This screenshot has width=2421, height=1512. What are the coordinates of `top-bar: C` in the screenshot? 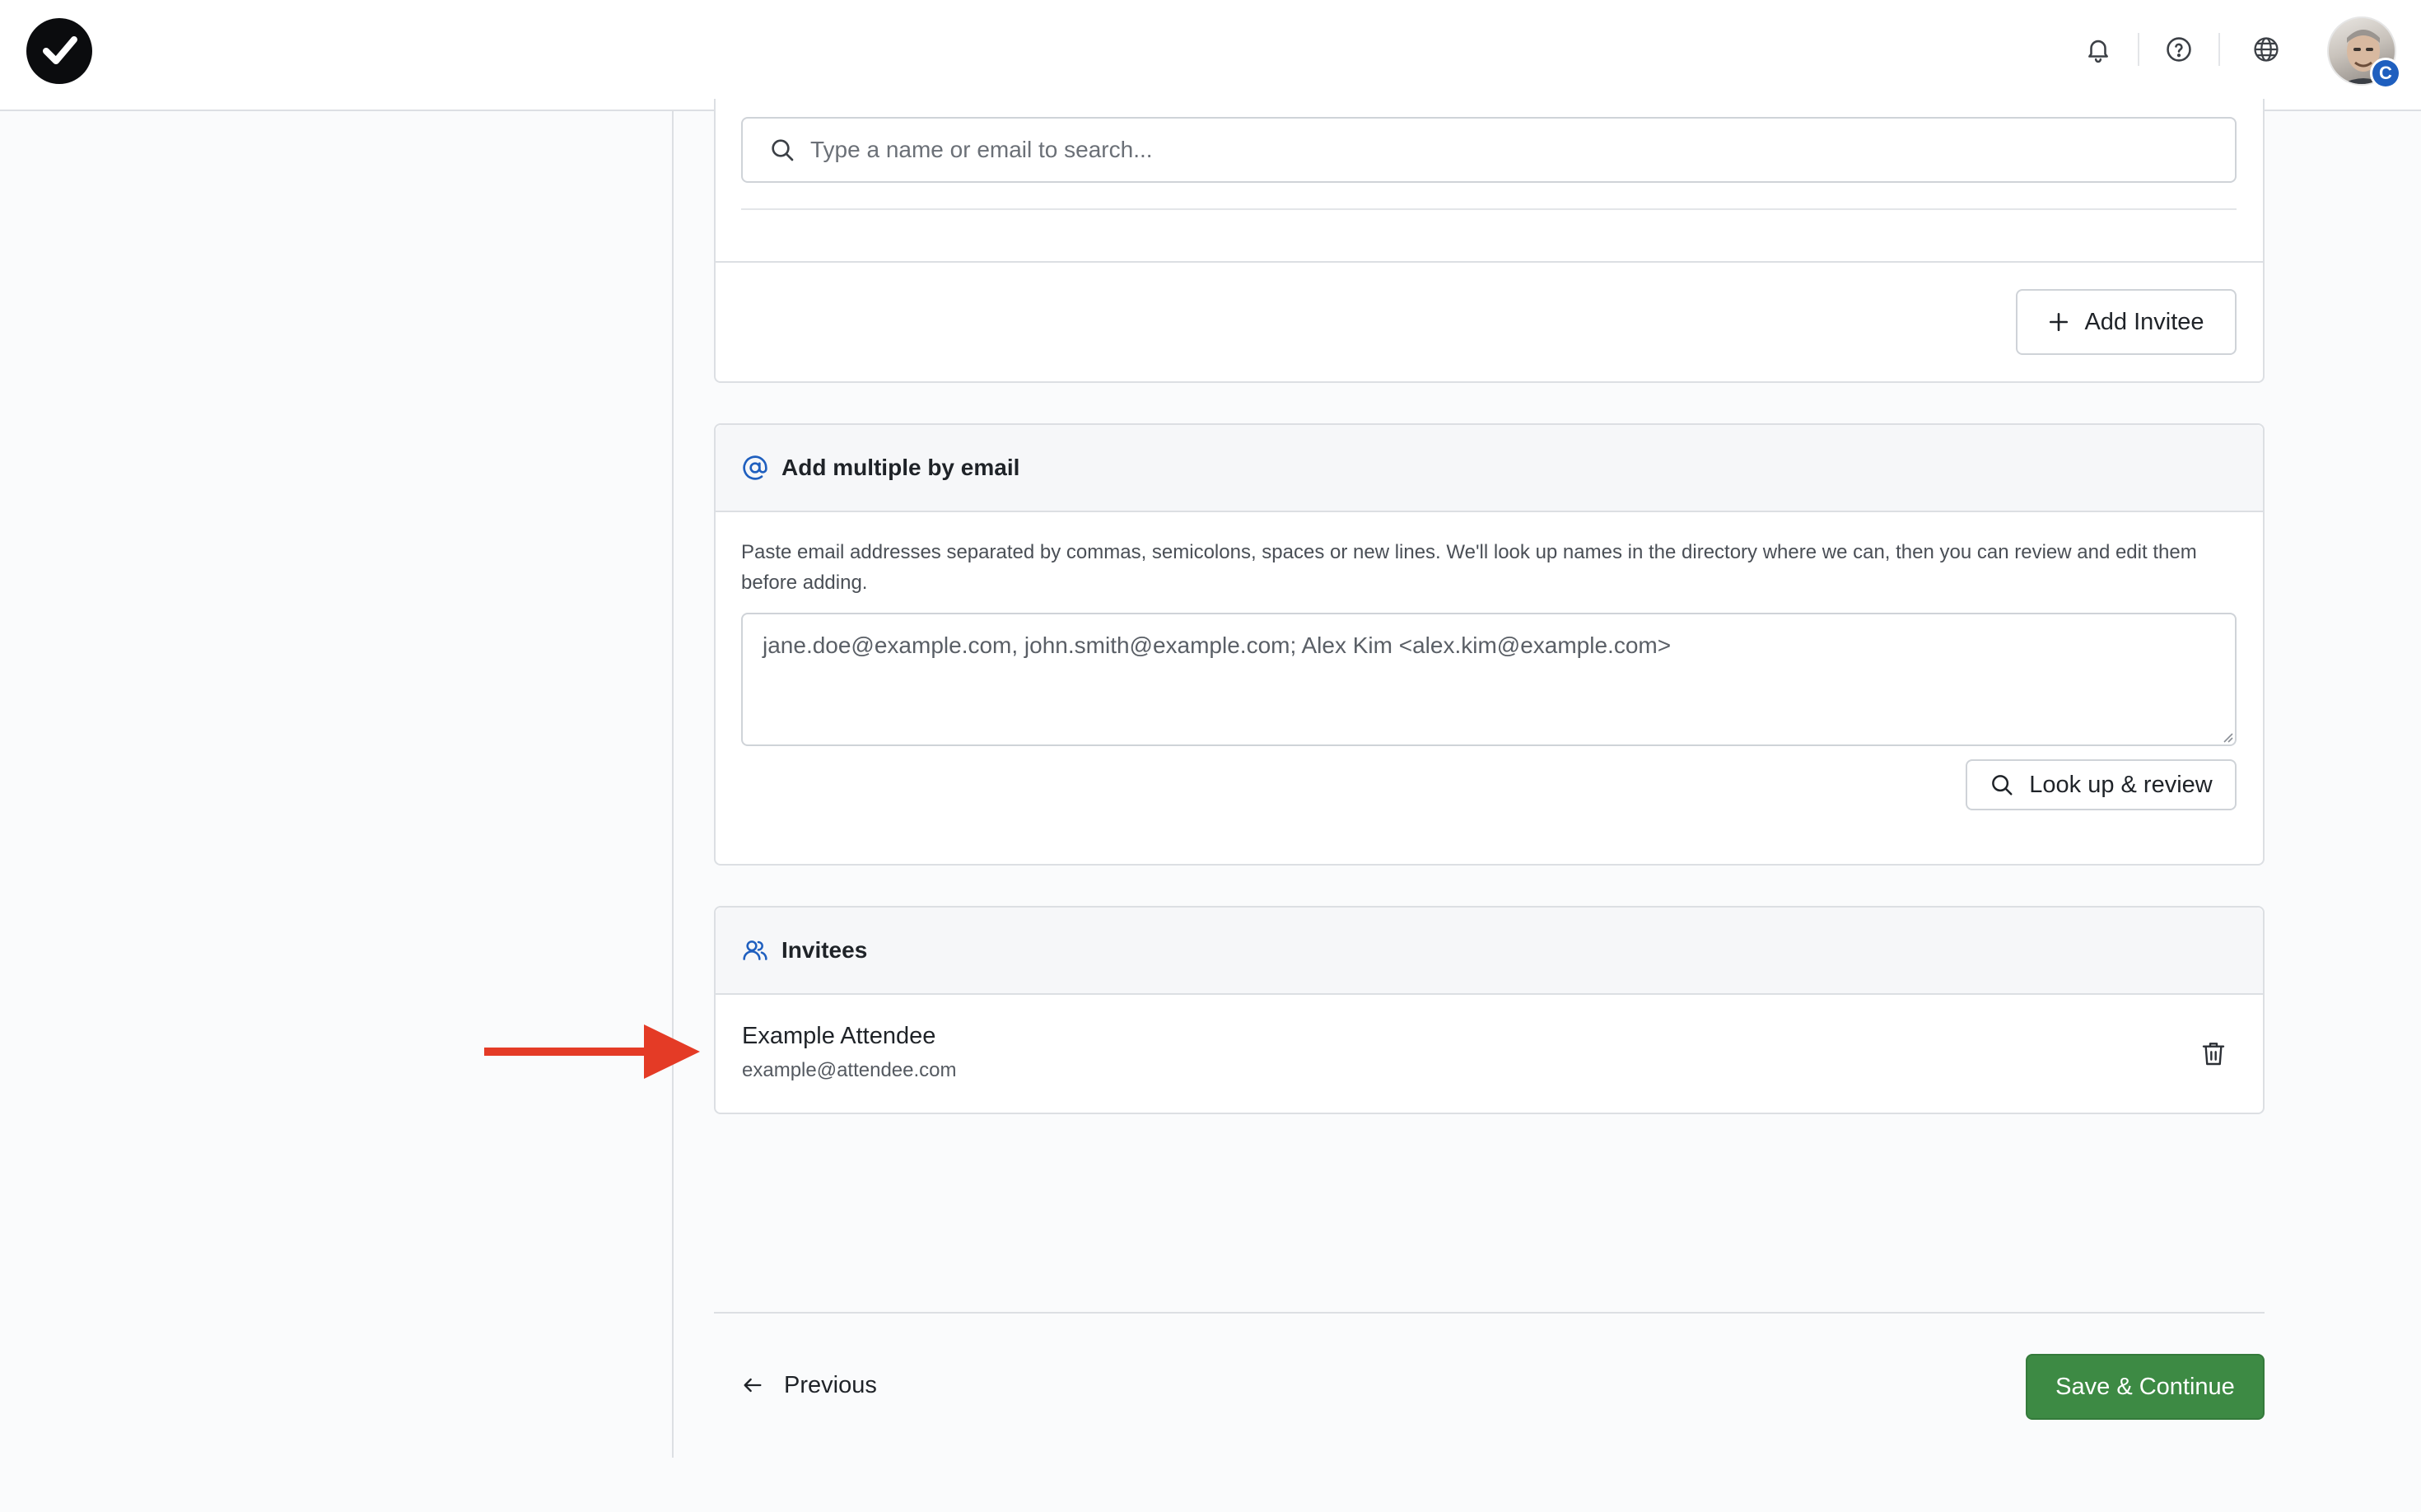 It's located at (1210, 55).